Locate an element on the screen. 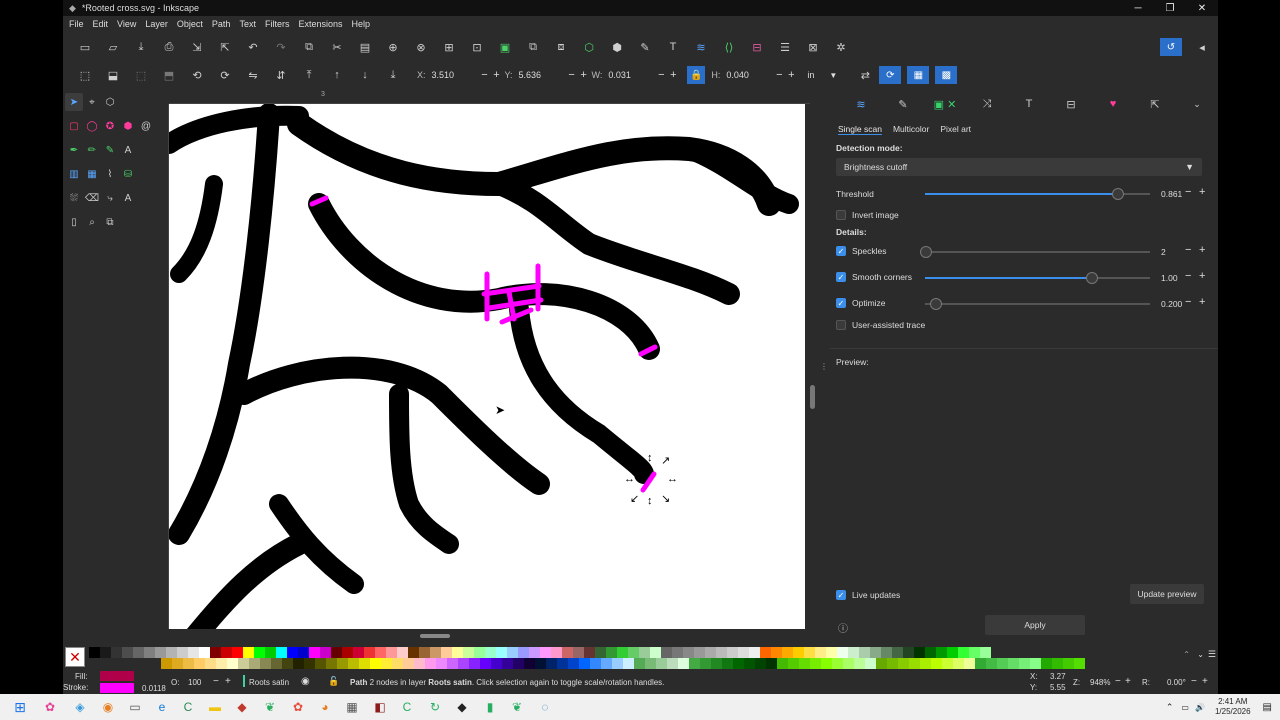 The height and width of the screenshot is (720, 1280). save-icon: ⤓ is located at coordinates (141, 47).